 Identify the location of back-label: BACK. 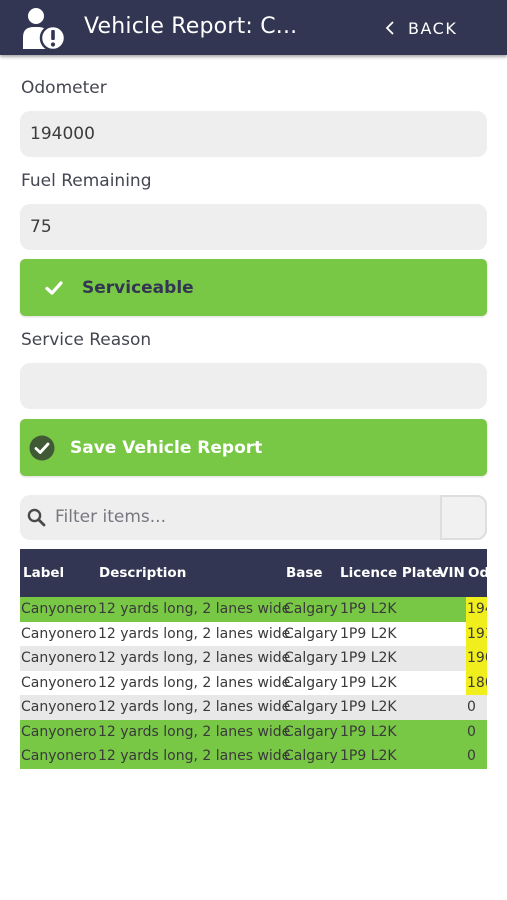
(433, 28).